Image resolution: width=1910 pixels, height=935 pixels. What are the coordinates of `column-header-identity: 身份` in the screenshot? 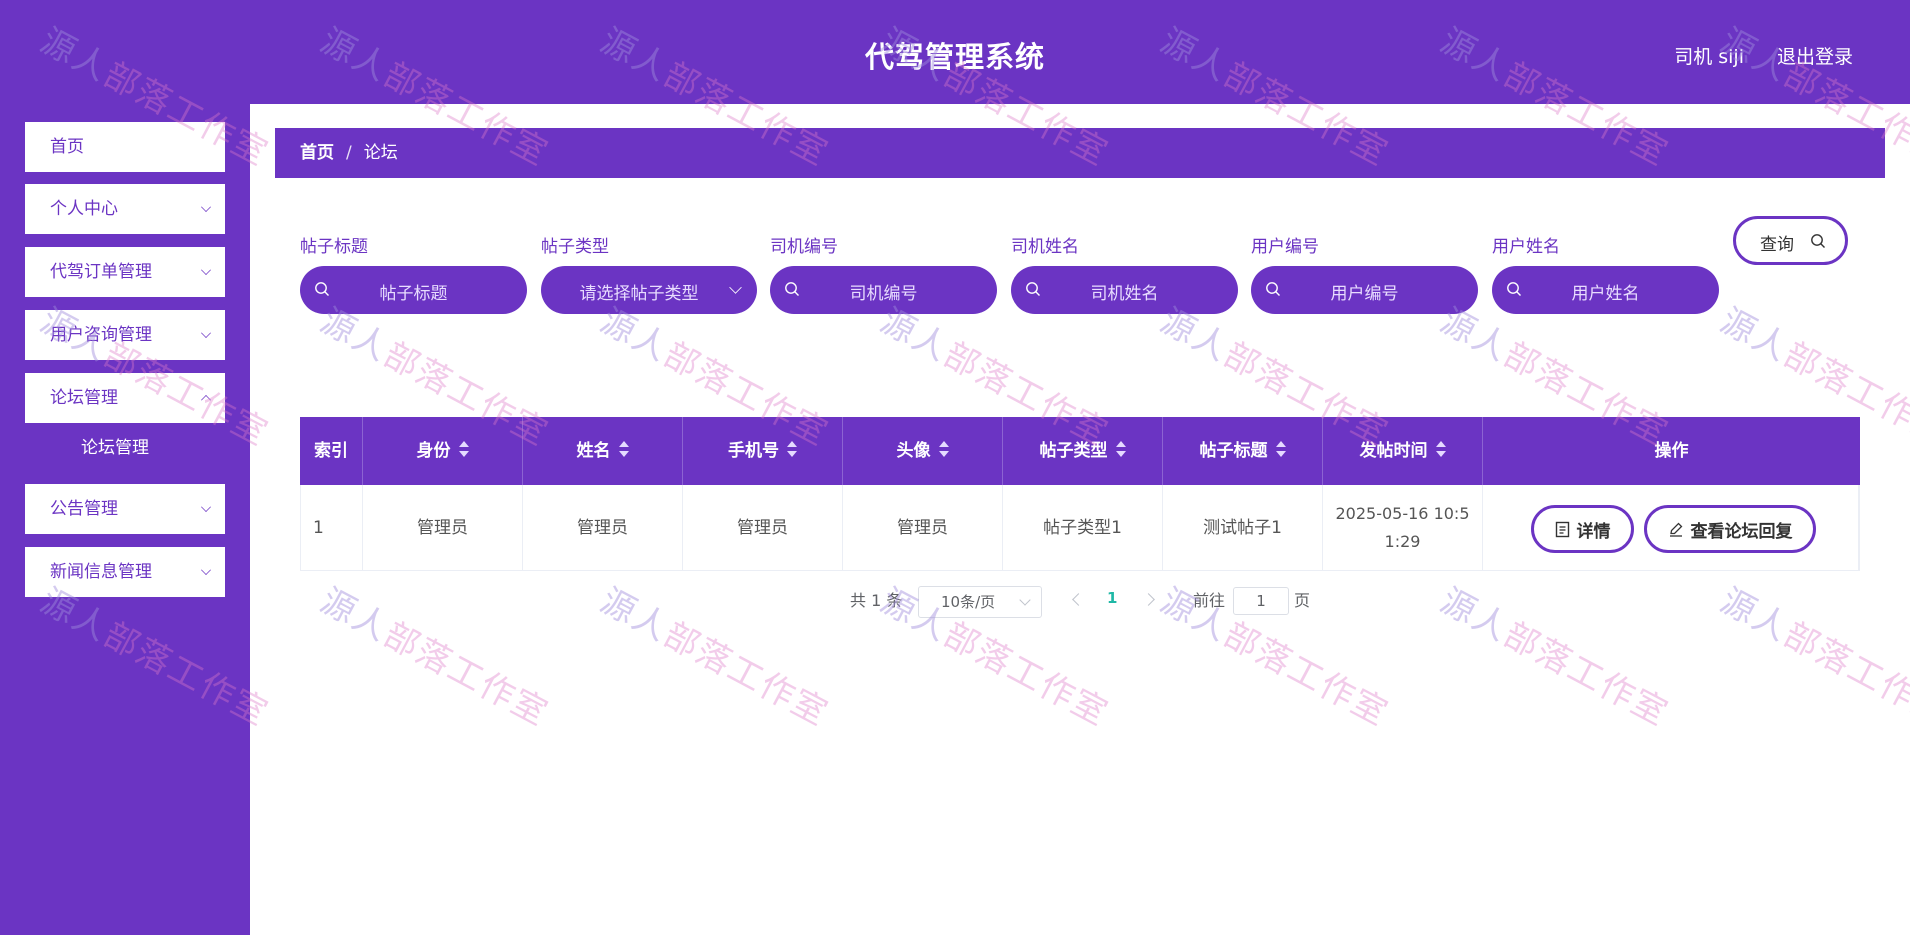 It's located at (443, 451).